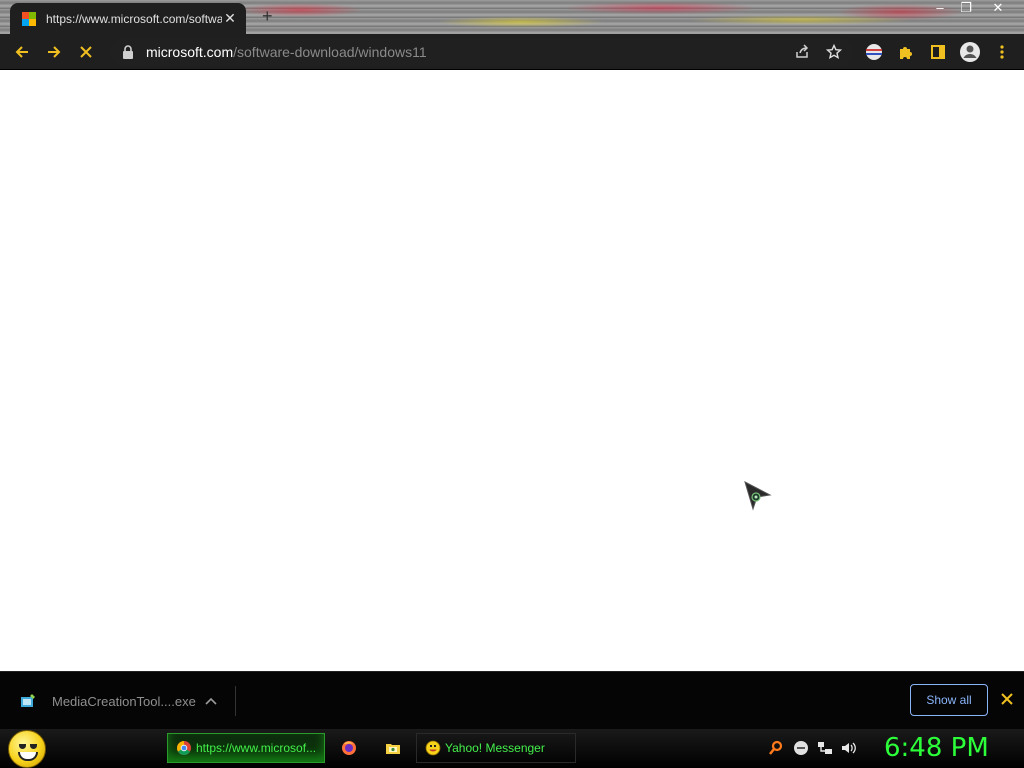 This screenshot has height=768, width=1024. What do you see at coordinates (512, 700) in the screenshot?
I see `download-shelf: MediaCreationTool....exe Show all` at bounding box center [512, 700].